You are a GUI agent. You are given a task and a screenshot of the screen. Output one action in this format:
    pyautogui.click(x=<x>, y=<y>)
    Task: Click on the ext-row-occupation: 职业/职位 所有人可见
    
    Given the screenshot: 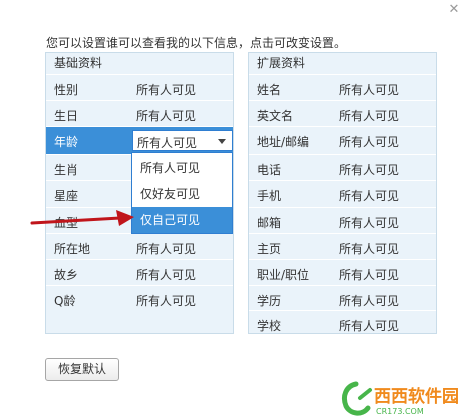 What is the action you would take?
    pyautogui.click(x=342, y=273)
    